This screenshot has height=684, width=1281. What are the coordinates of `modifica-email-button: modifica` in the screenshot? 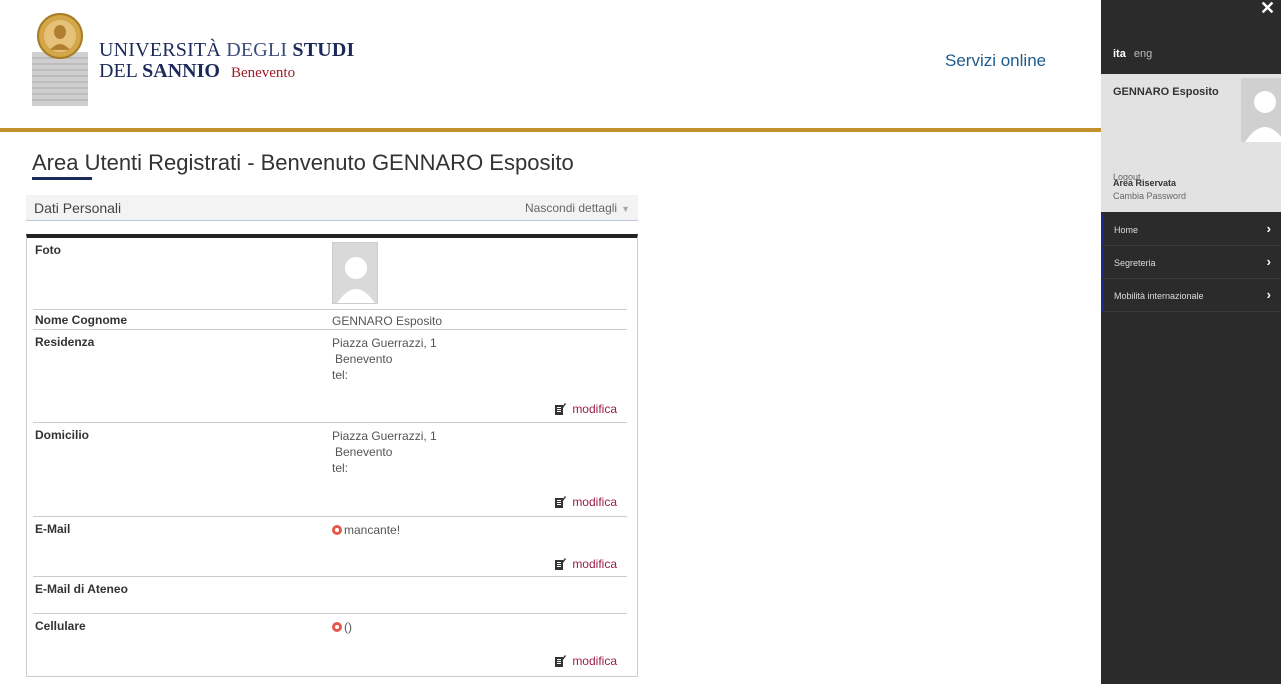 It's located at (586, 564).